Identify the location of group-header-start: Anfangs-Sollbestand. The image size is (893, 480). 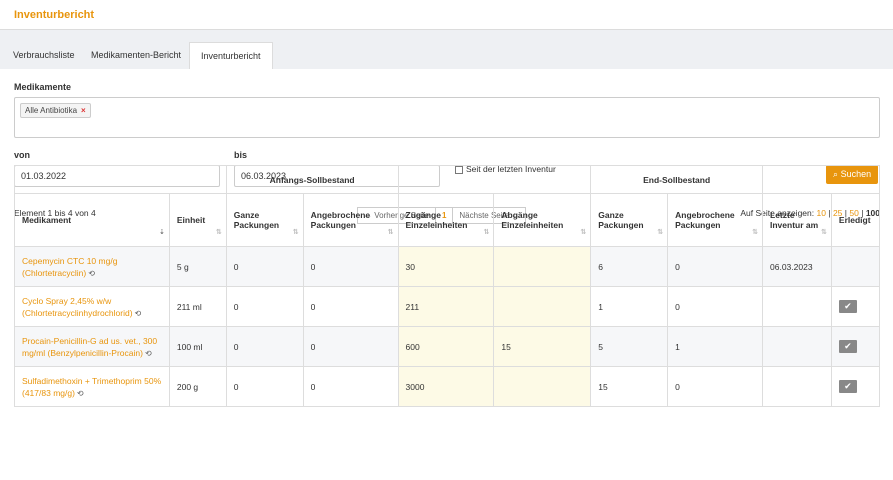
(312, 179).